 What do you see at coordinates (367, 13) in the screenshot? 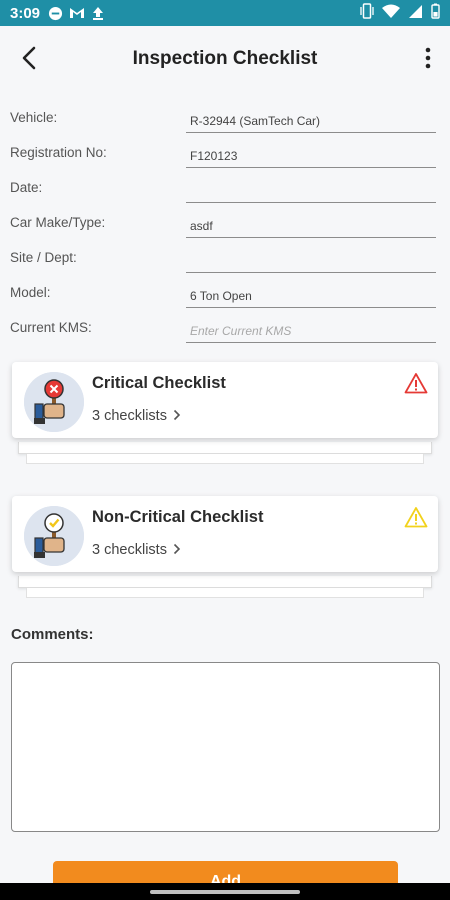
I see `vibrate-icon` at bounding box center [367, 13].